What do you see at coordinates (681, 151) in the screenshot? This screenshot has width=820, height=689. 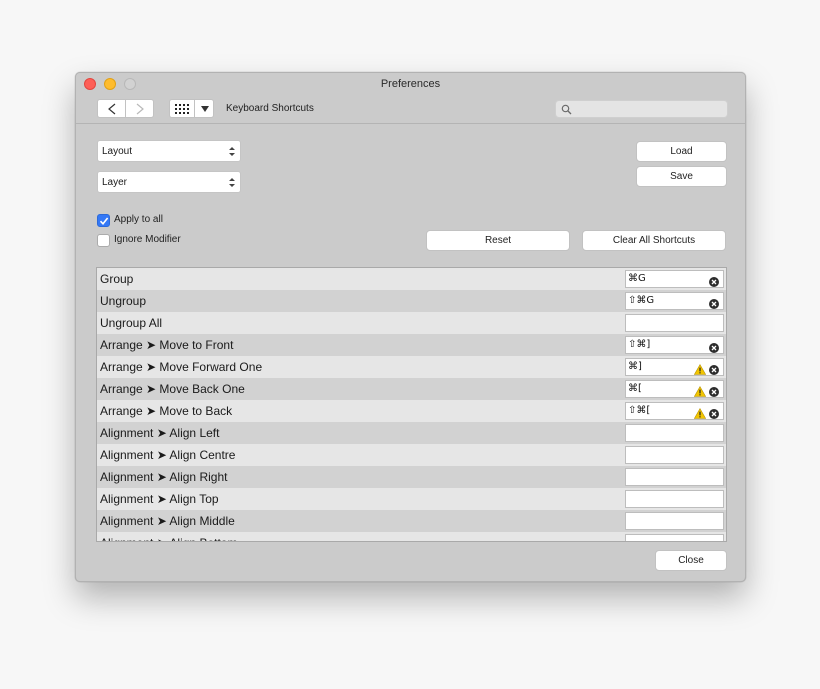 I see `load-button: Load` at bounding box center [681, 151].